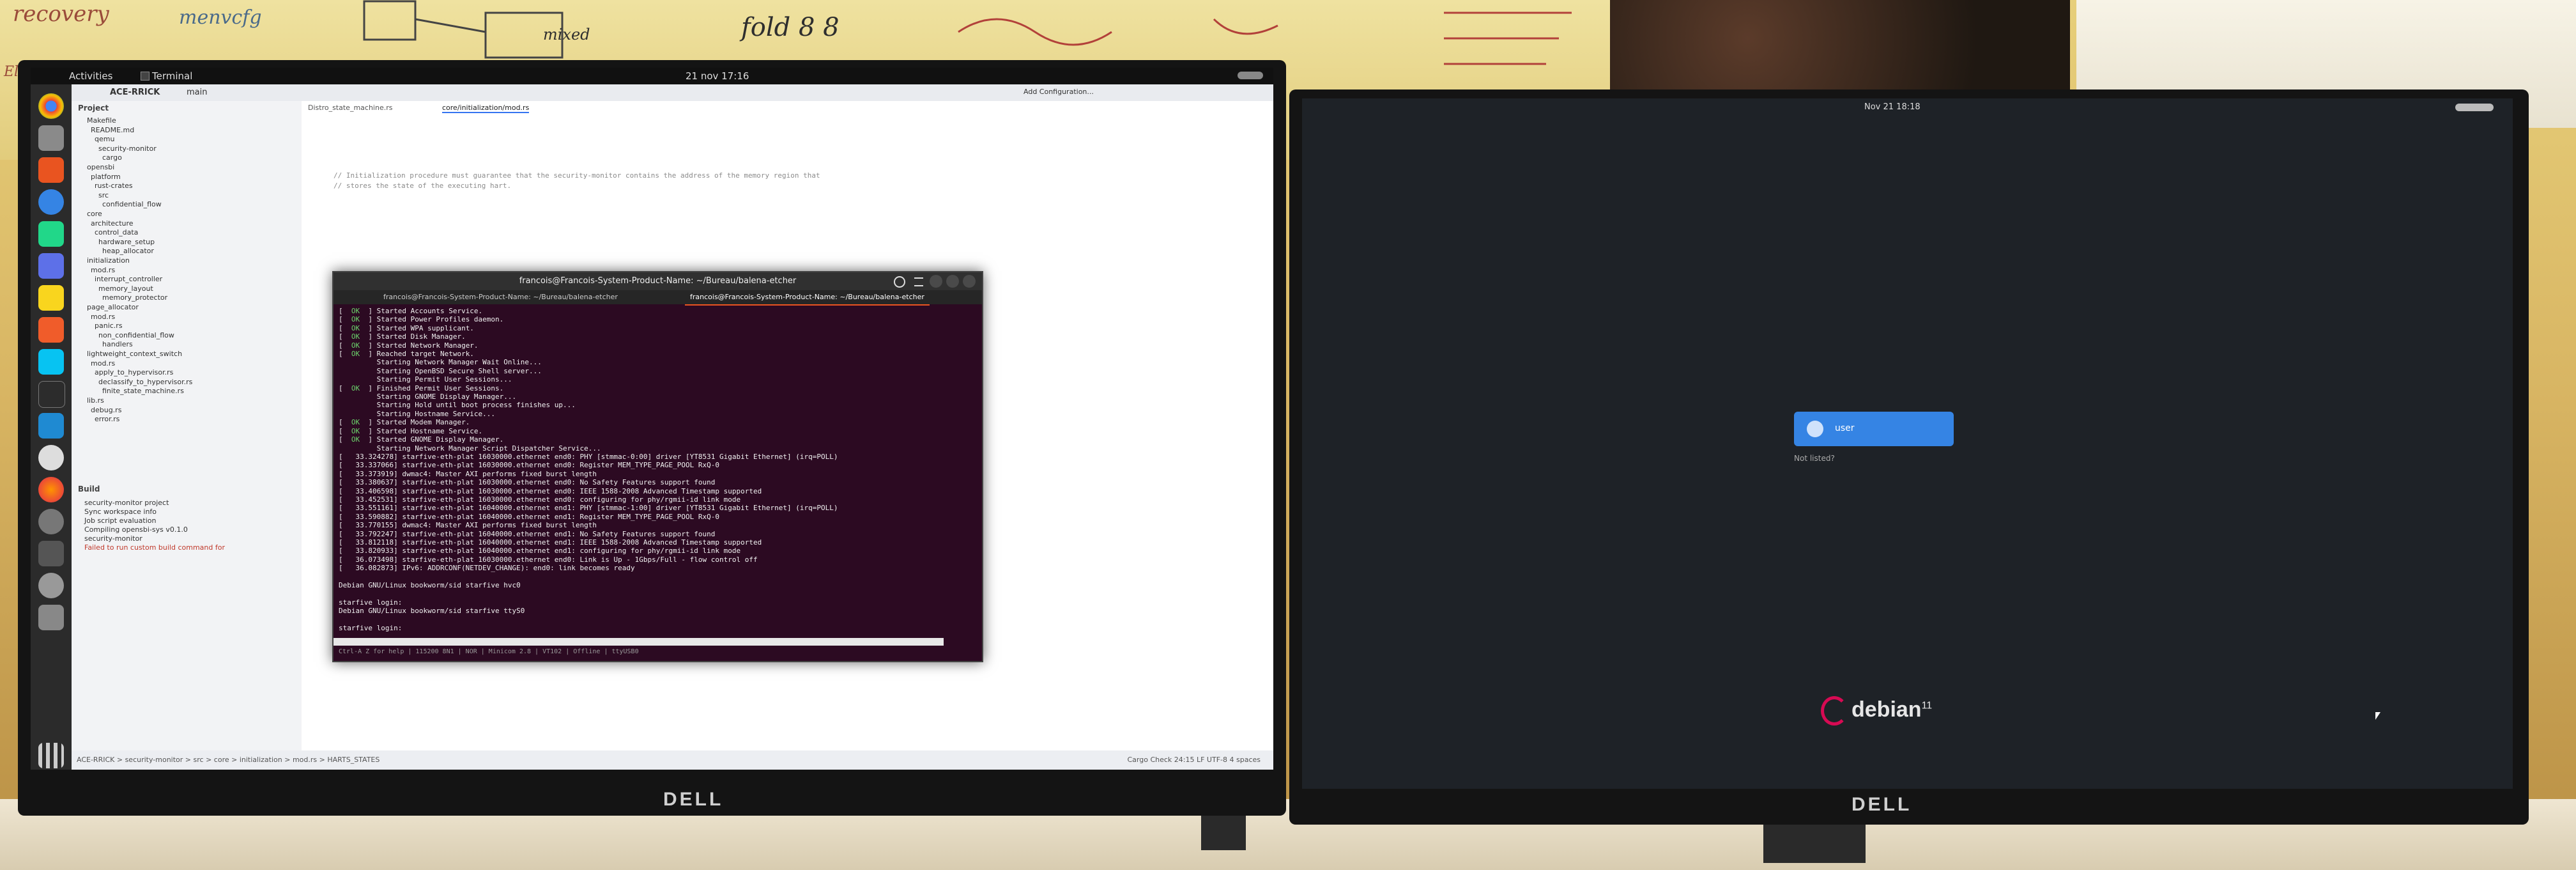 The width and height of the screenshot is (2576, 870). Describe the element at coordinates (117, 344) in the screenshot. I see `tree-item: handlers` at that location.